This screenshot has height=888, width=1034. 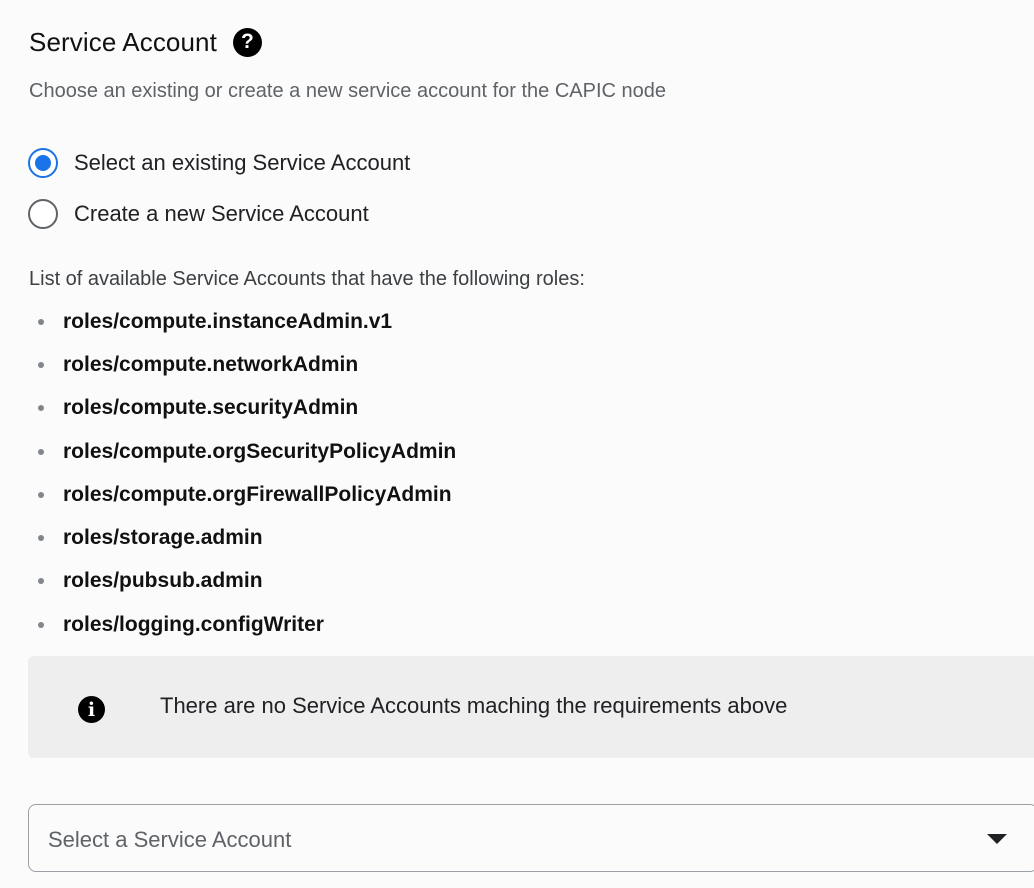 I want to click on list-item: roles/pubsub.admin, so click(x=242, y=581).